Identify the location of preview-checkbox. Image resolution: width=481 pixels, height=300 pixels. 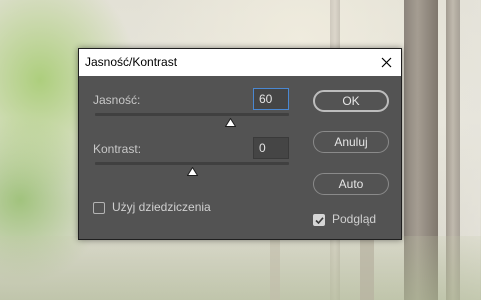
(319, 220).